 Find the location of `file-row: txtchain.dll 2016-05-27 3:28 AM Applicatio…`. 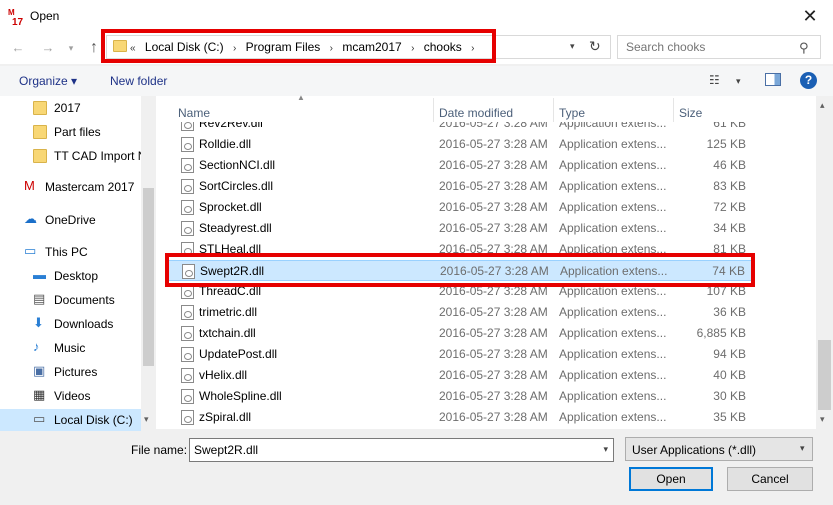

file-row: txtchain.dll 2016-05-27 3:28 AM Applicatio… is located at coordinates (460, 333).